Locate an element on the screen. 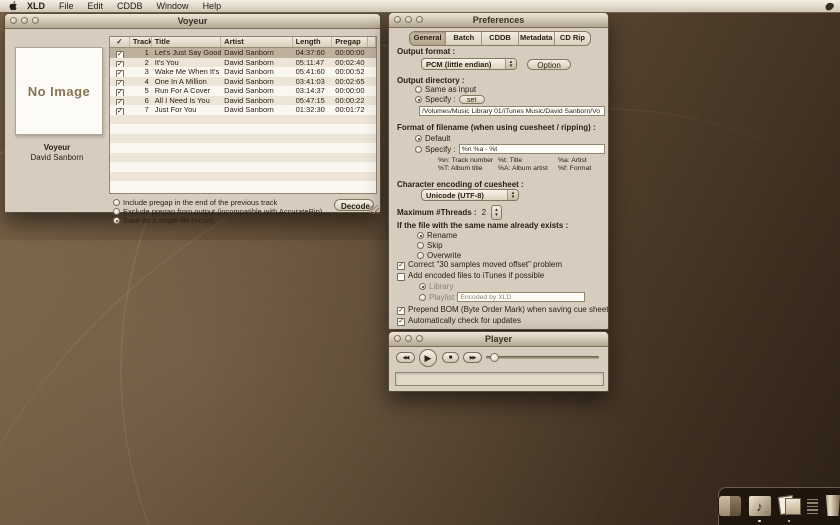 The height and width of the screenshot is (525, 840). menu-item-window: Window is located at coordinates (173, 6).